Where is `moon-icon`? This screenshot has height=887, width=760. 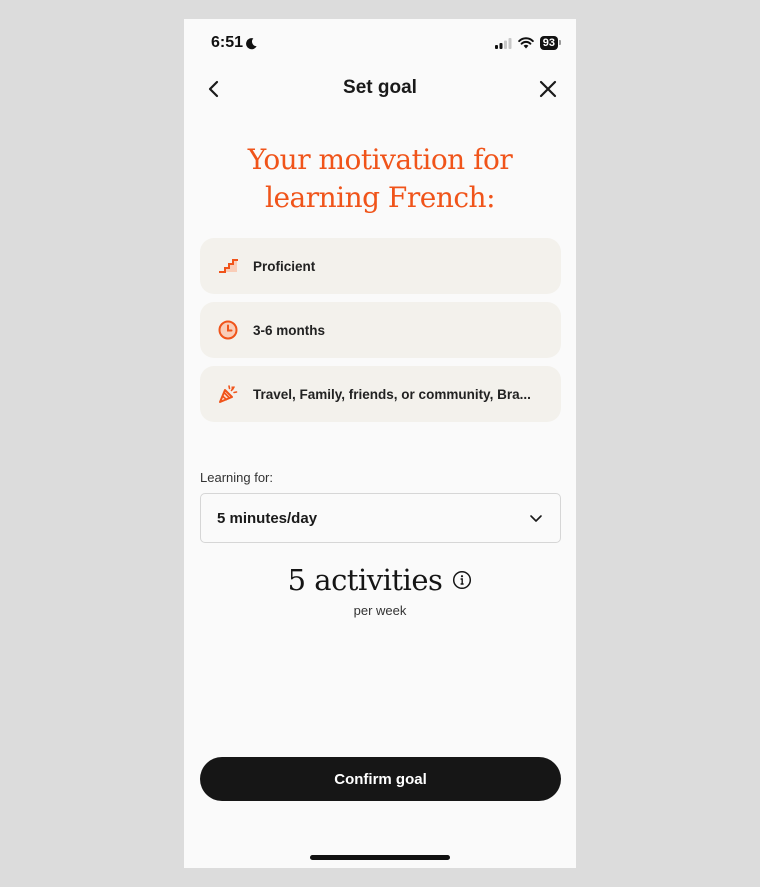
moon-icon is located at coordinates (251, 43).